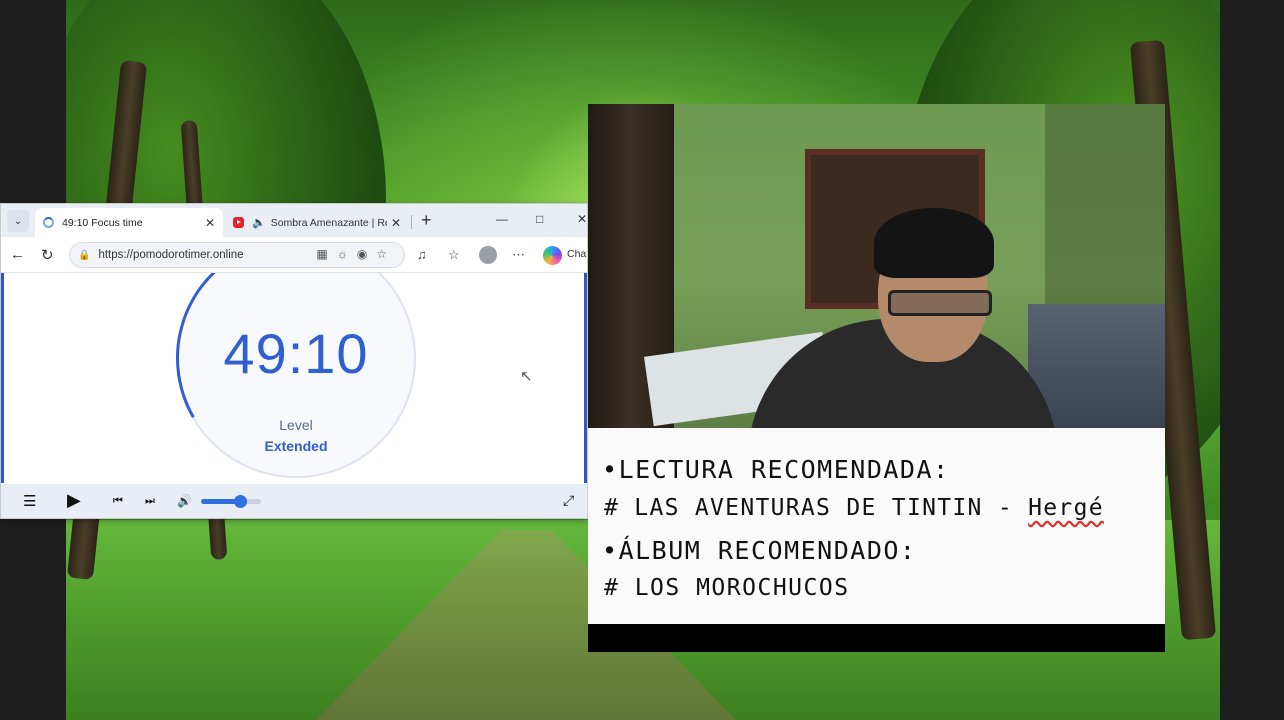 The width and height of the screenshot is (1284, 720). Describe the element at coordinates (568, 500) in the screenshot. I see `fullscreen-icon: ⤢` at that location.